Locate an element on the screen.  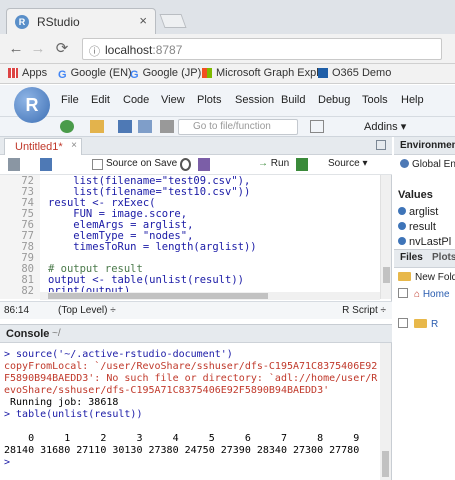
tab-title: RStudio is located at coordinates (58, 22).